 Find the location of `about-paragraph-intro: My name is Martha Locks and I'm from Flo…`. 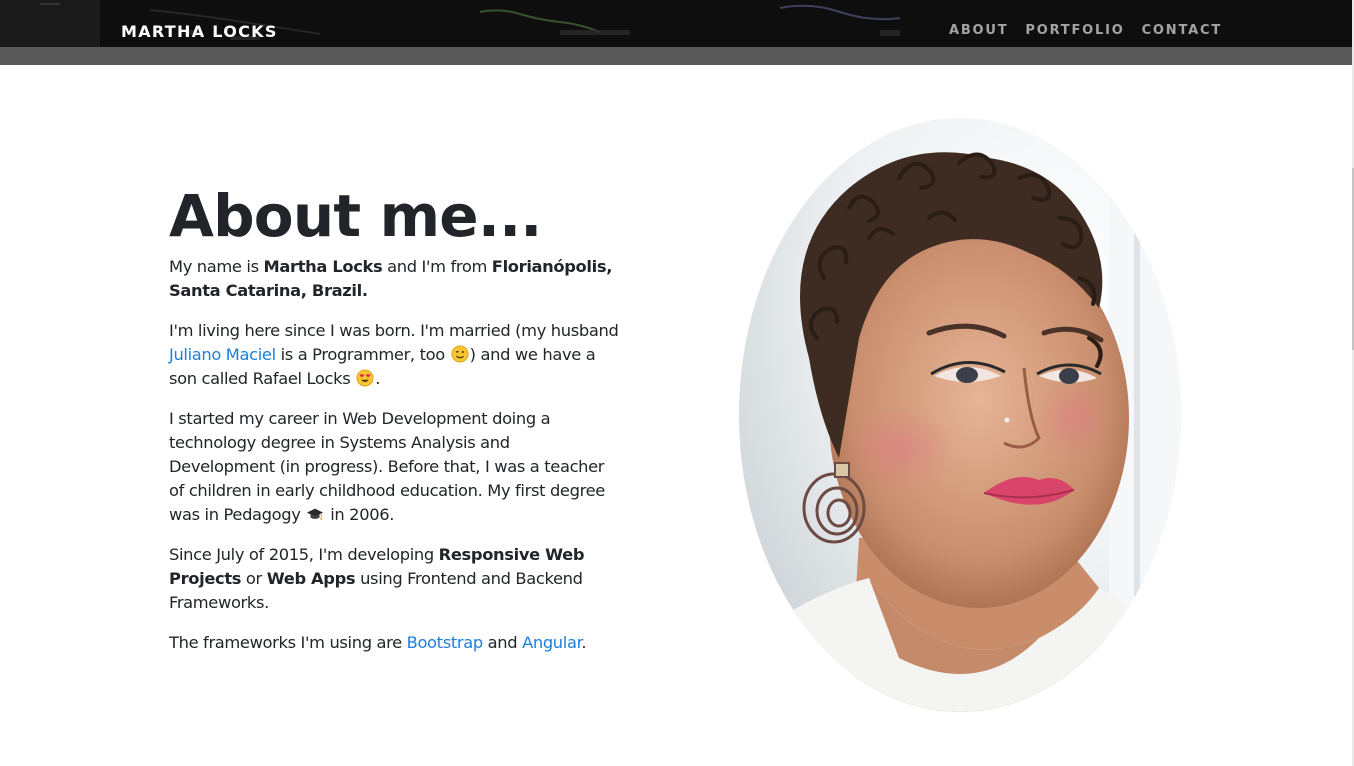

about-paragraph-intro: My name is Martha Locks and I'm from Flo… is located at coordinates (394, 279).